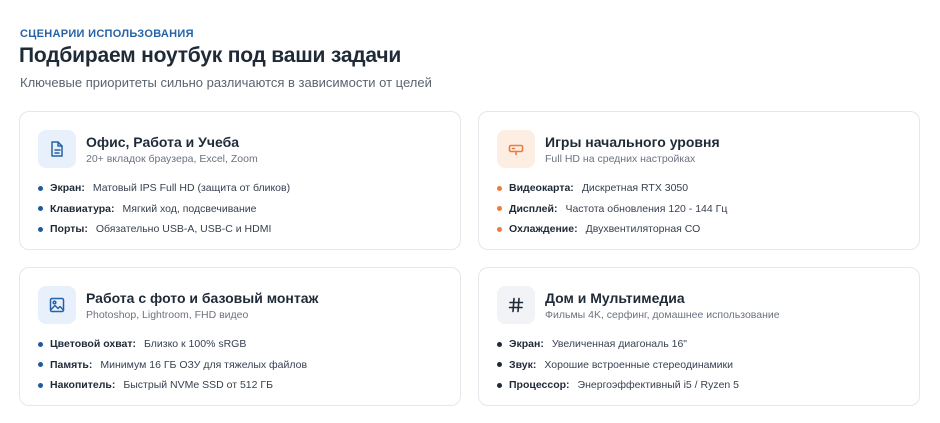 The width and height of the screenshot is (940, 423). What do you see at coordinates (189, 208) in the screenshot?
I see `spec-value: Мягкий ход, подсвечивание` at bounding box center [189, 208].